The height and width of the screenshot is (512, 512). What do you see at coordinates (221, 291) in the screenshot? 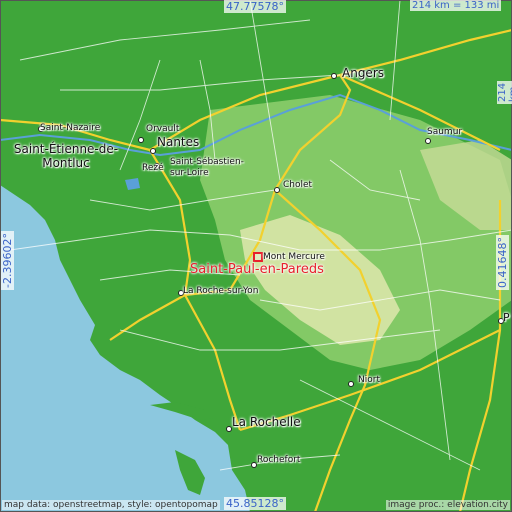
I see `city-label-la-roche: La Roche-sur-Yon` at bounding box center [221, 291].